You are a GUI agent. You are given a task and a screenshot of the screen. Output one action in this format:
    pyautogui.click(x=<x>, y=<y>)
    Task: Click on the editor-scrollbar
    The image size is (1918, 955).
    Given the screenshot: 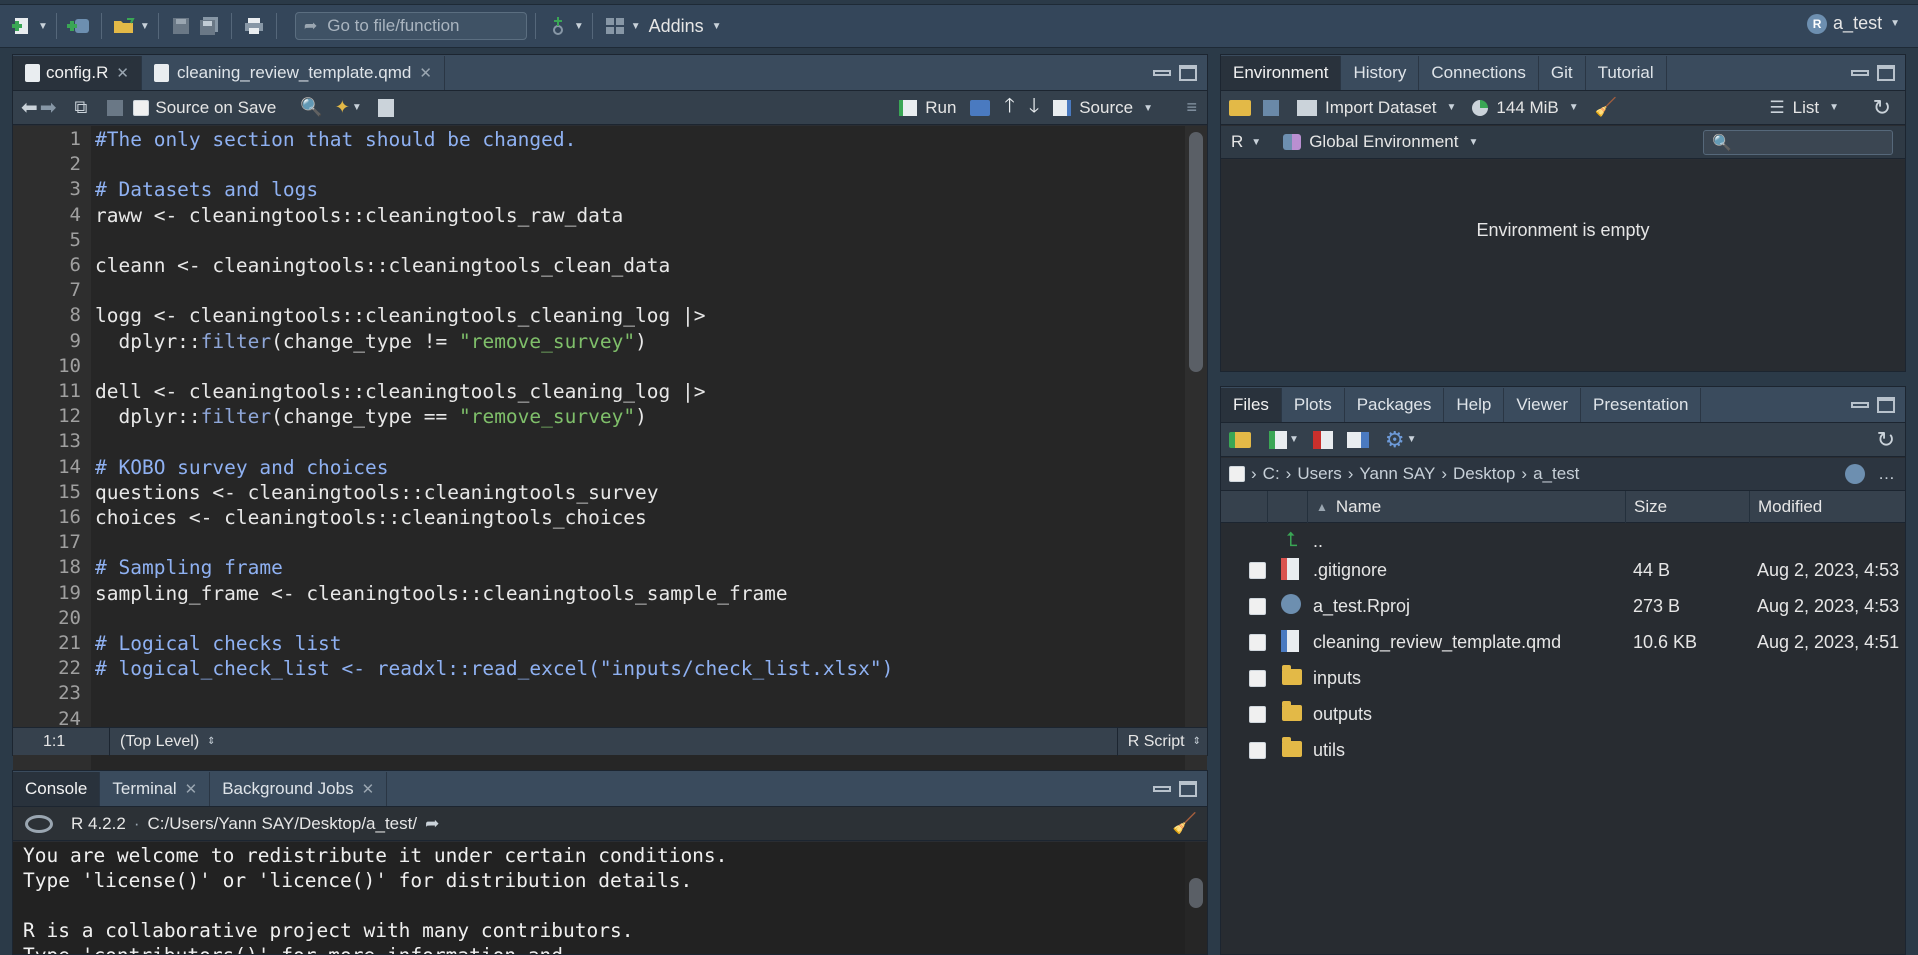 What is the action you would take?
    pyautogui.click(x=1196, y=456)
    